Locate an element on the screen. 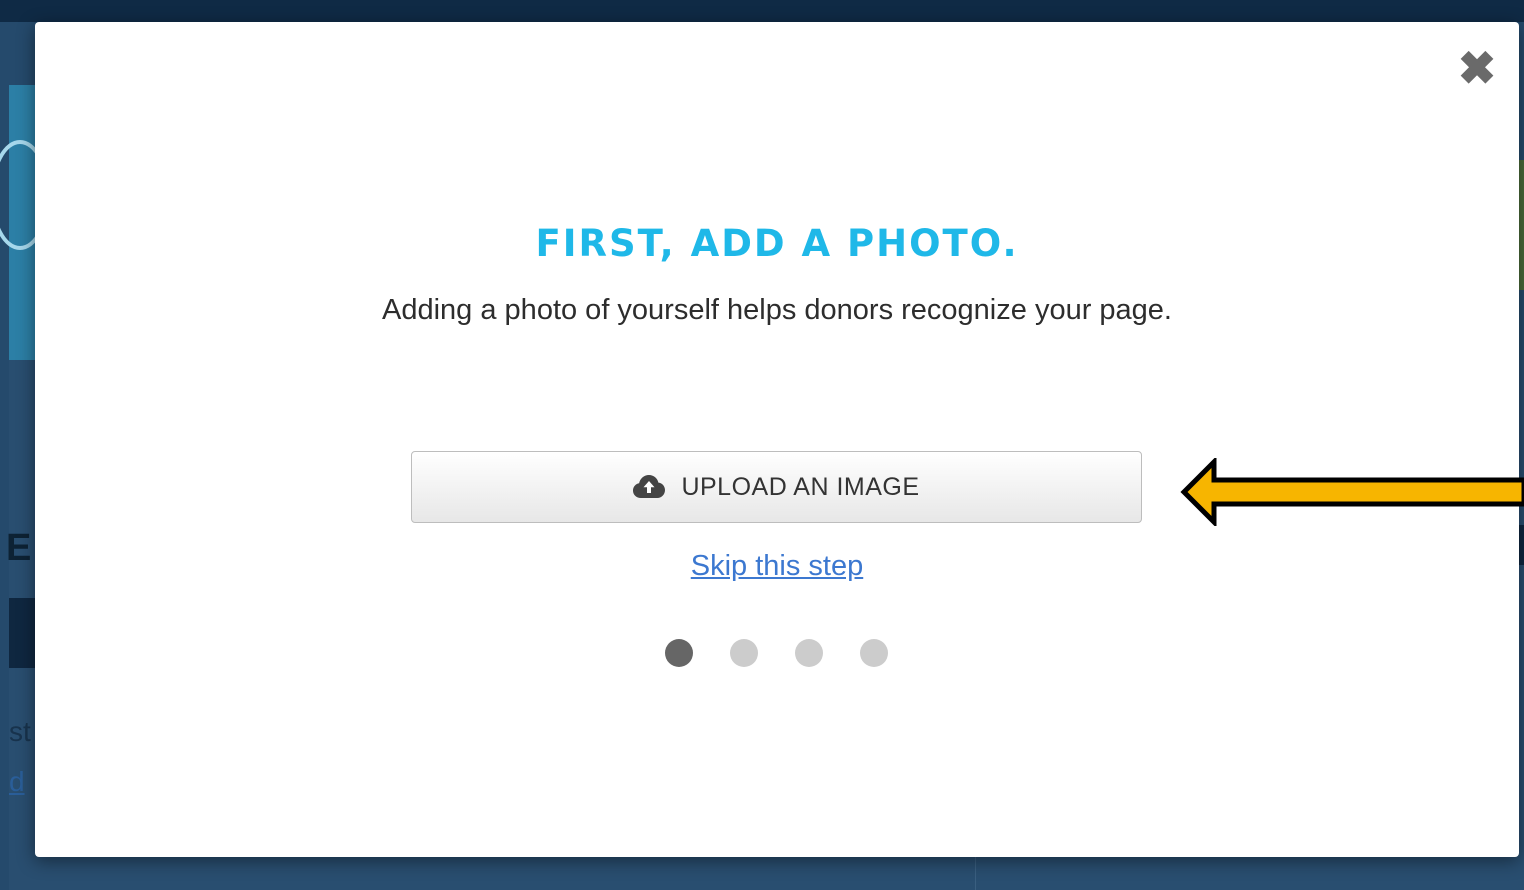 The height and width of the screenshot is (890, 1524). background-link: d is located at coordinates (17, 781).